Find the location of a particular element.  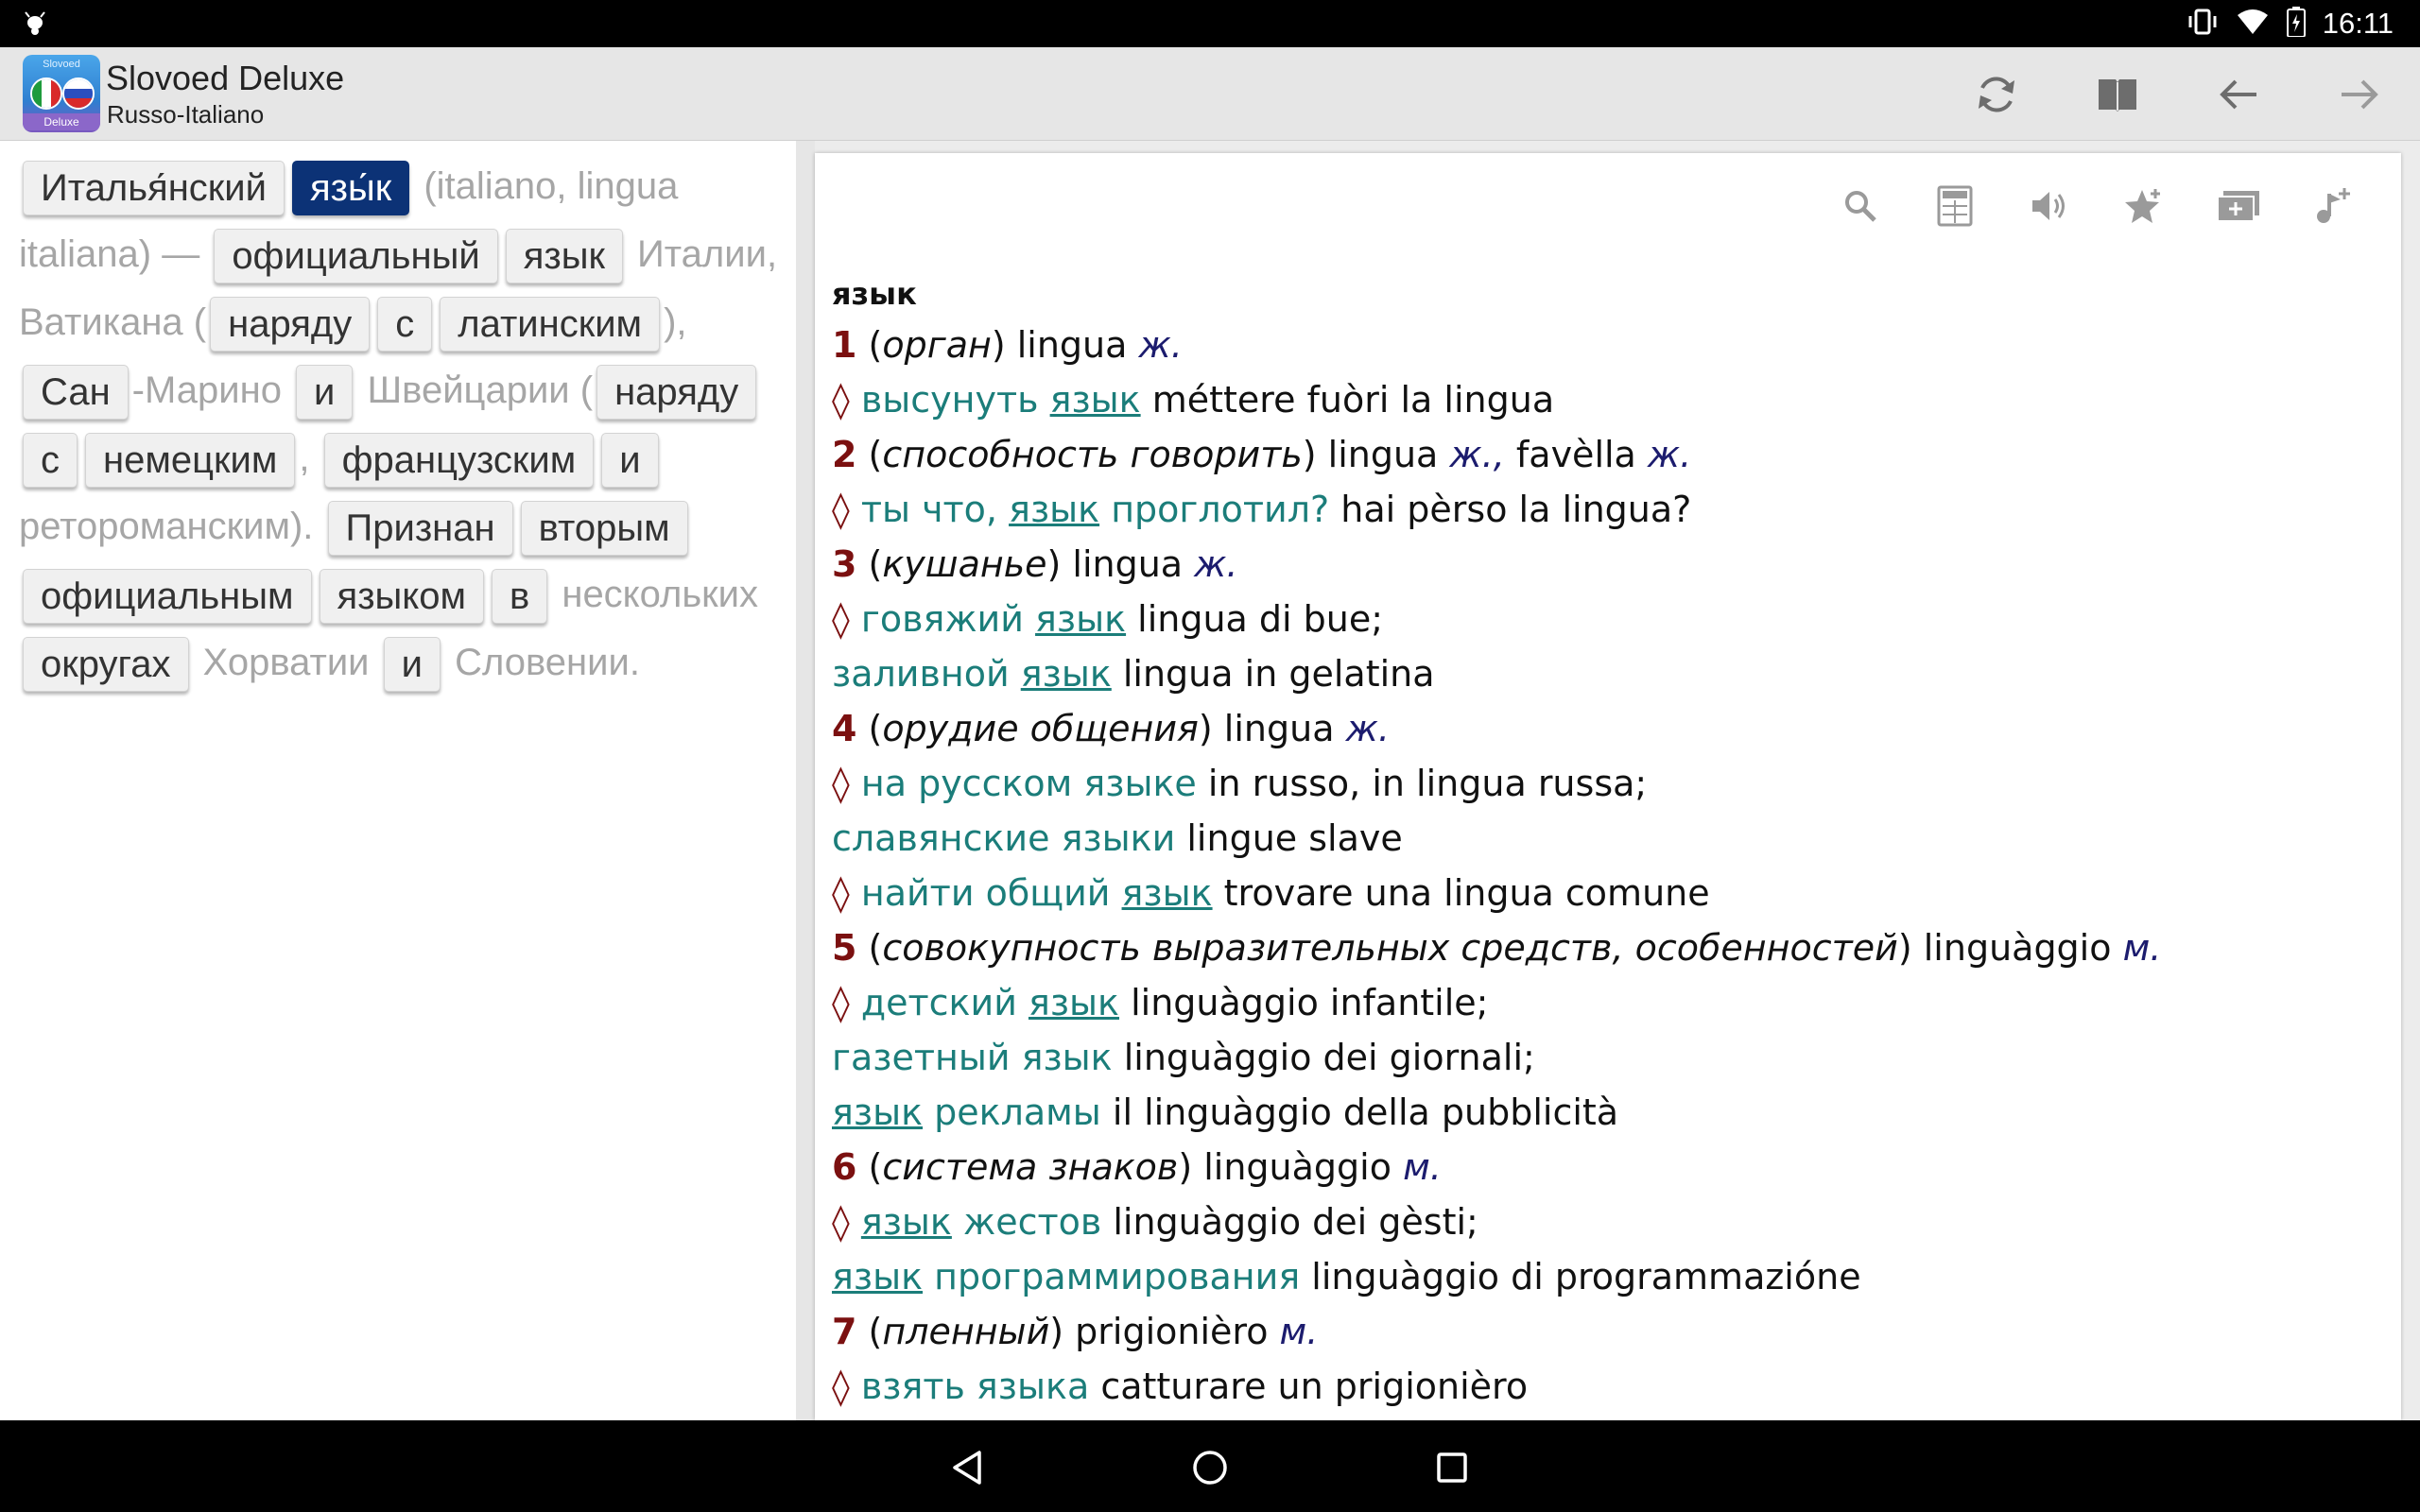

ru-phrase: проглотил? is located at coordinates (1214, 509).